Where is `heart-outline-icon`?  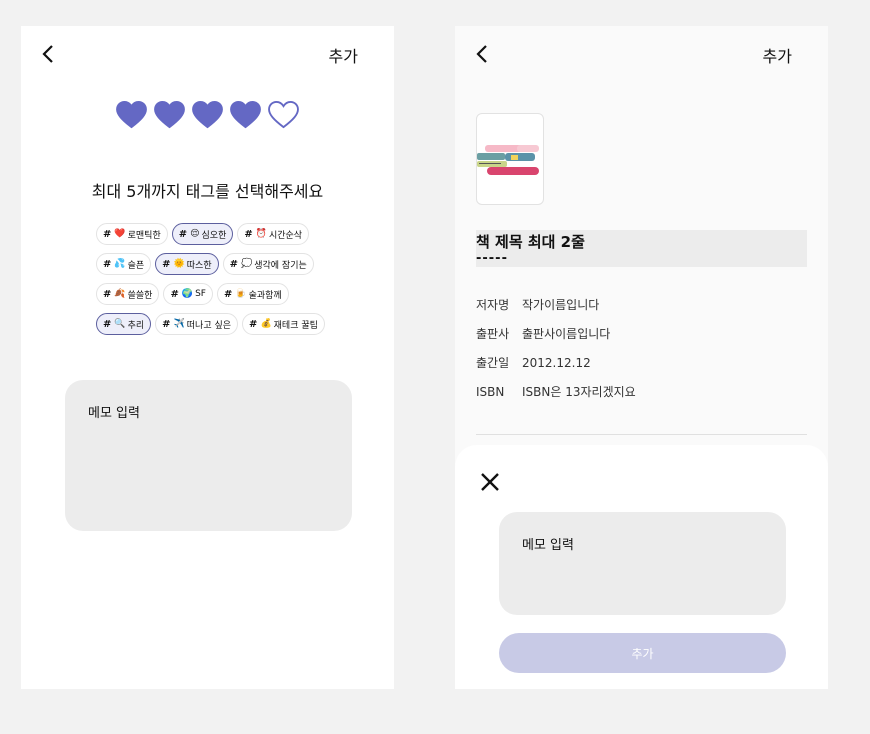
heart-outline-icon is located at coordinates (283, 115).